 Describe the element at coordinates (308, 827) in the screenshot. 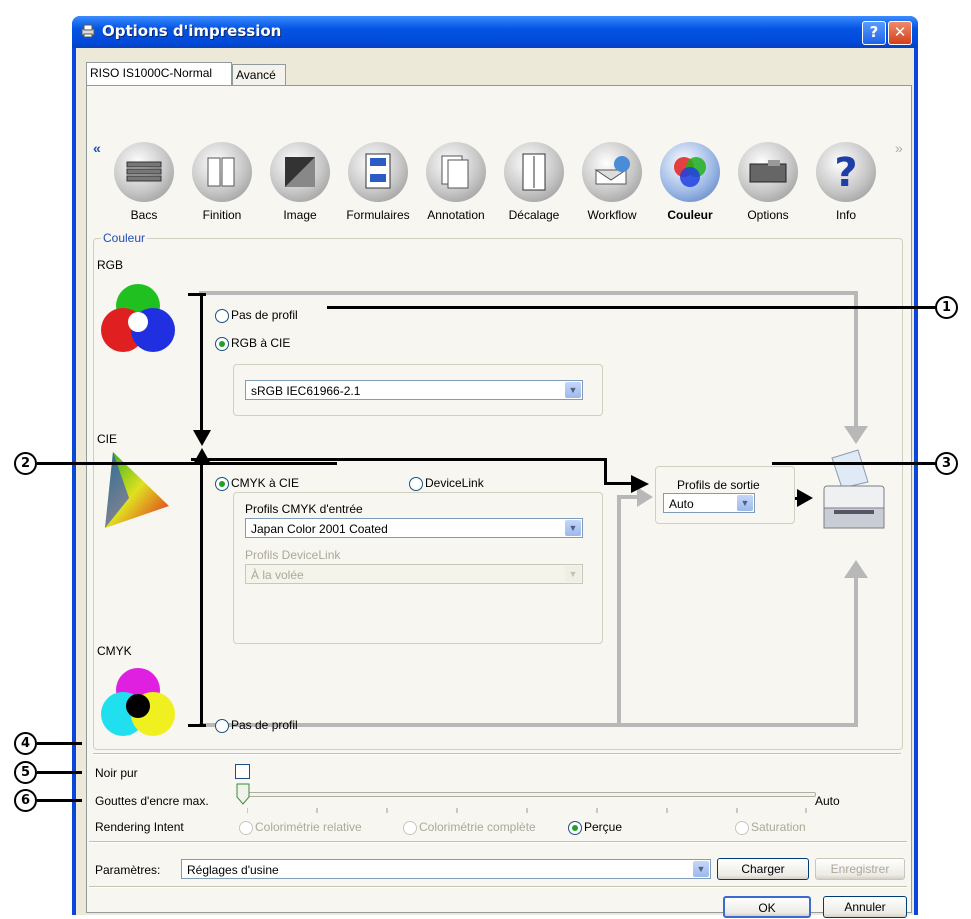

I see `intent-relative-label: Colorimétrie relative` at that location.